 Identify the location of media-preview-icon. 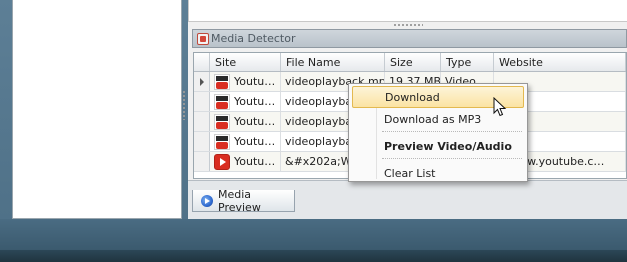
(207, 200).